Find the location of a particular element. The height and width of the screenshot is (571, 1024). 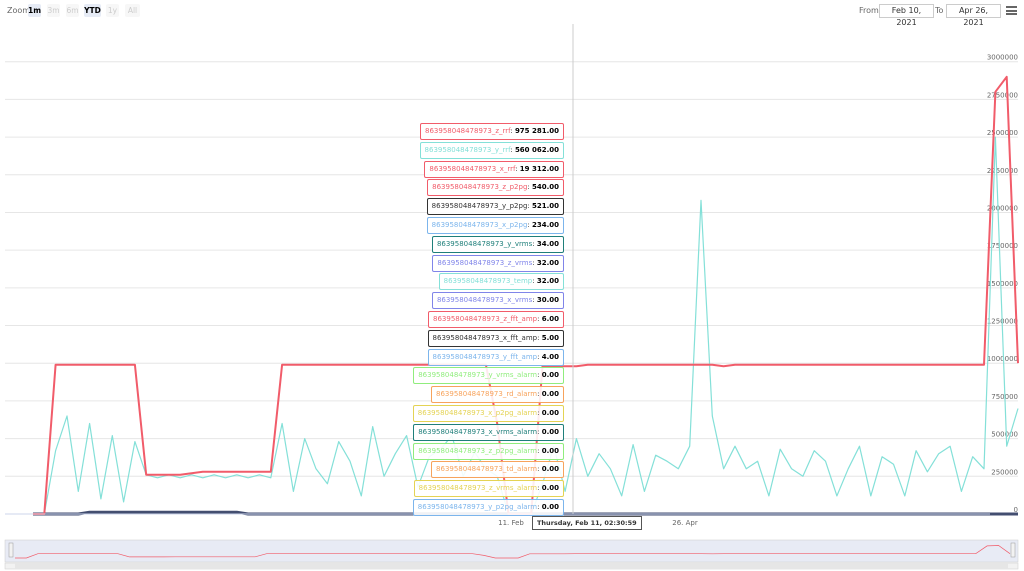

tooltip-series-name: 863958048478973_y_vrms is located at coordinates (484, 243).